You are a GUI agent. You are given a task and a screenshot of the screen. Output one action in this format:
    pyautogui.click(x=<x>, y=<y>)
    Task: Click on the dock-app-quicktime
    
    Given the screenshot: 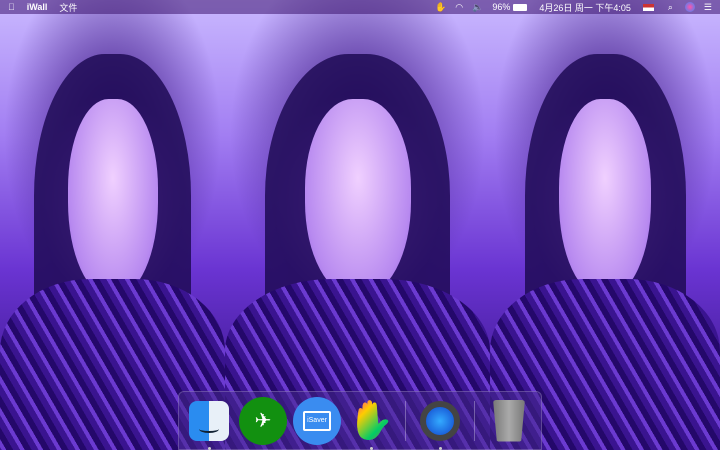 What is the action you would take?
    pyautogui.click(x=440, y=423)
    